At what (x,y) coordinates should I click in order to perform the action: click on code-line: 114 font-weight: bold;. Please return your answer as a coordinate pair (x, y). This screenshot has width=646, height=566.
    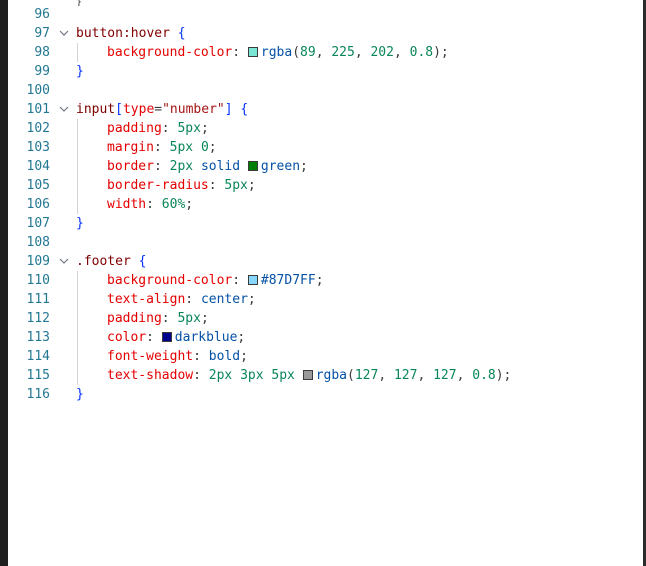
    Looking at the image, I should click on (325, 356).